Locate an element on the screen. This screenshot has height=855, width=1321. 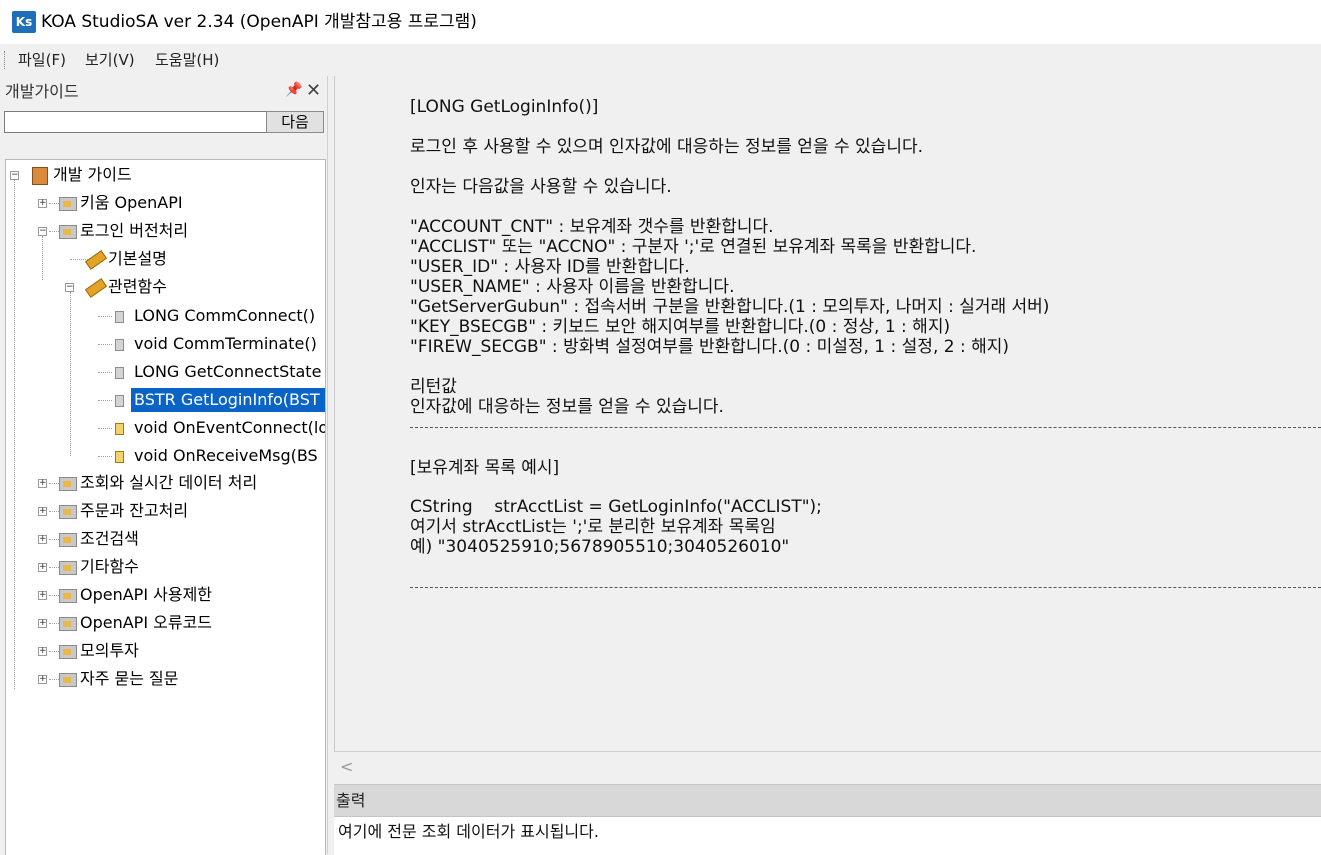
example-heading: [보유계좌 목록 예시] is located at coordinates (485, 468).